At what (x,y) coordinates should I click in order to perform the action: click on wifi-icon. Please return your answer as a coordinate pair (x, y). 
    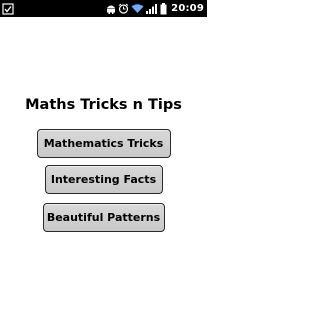
    Looking at the image, I should click on (137, 8).